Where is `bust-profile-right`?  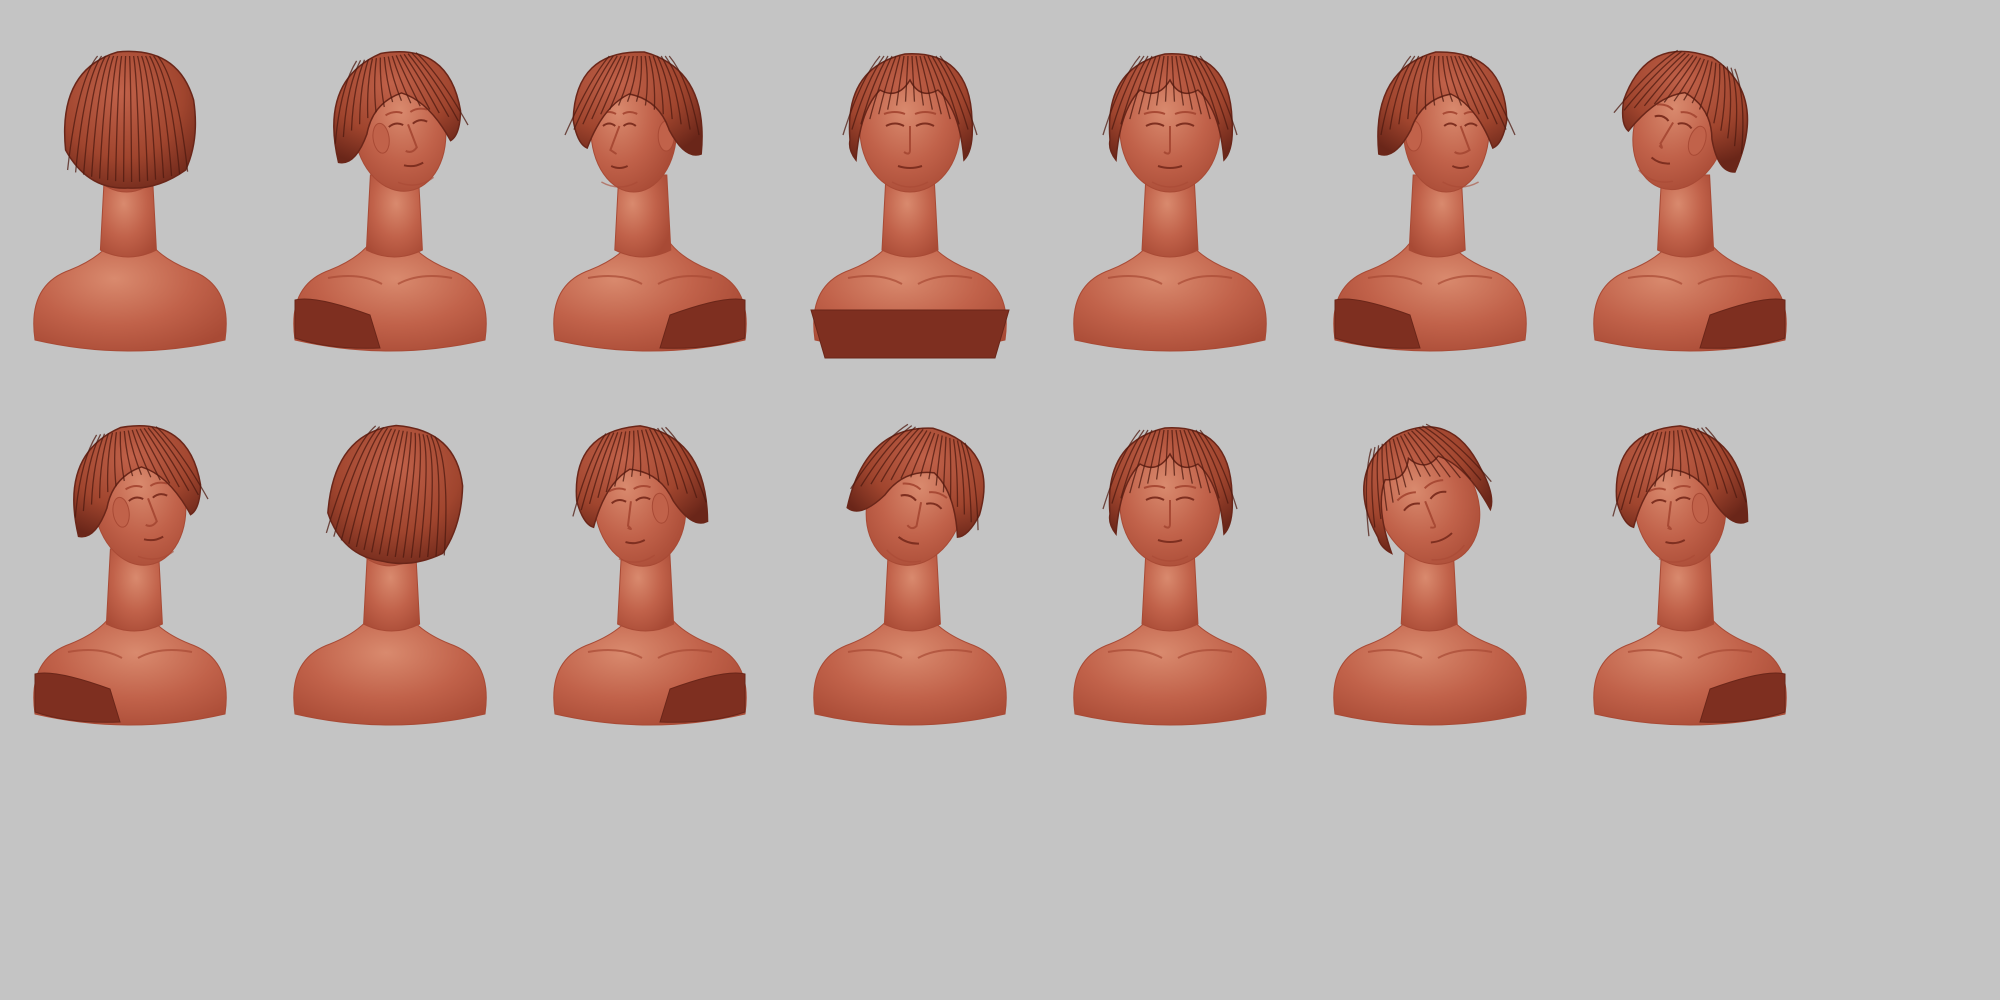
bust-profile-right is located at coordinates (1430, 201).